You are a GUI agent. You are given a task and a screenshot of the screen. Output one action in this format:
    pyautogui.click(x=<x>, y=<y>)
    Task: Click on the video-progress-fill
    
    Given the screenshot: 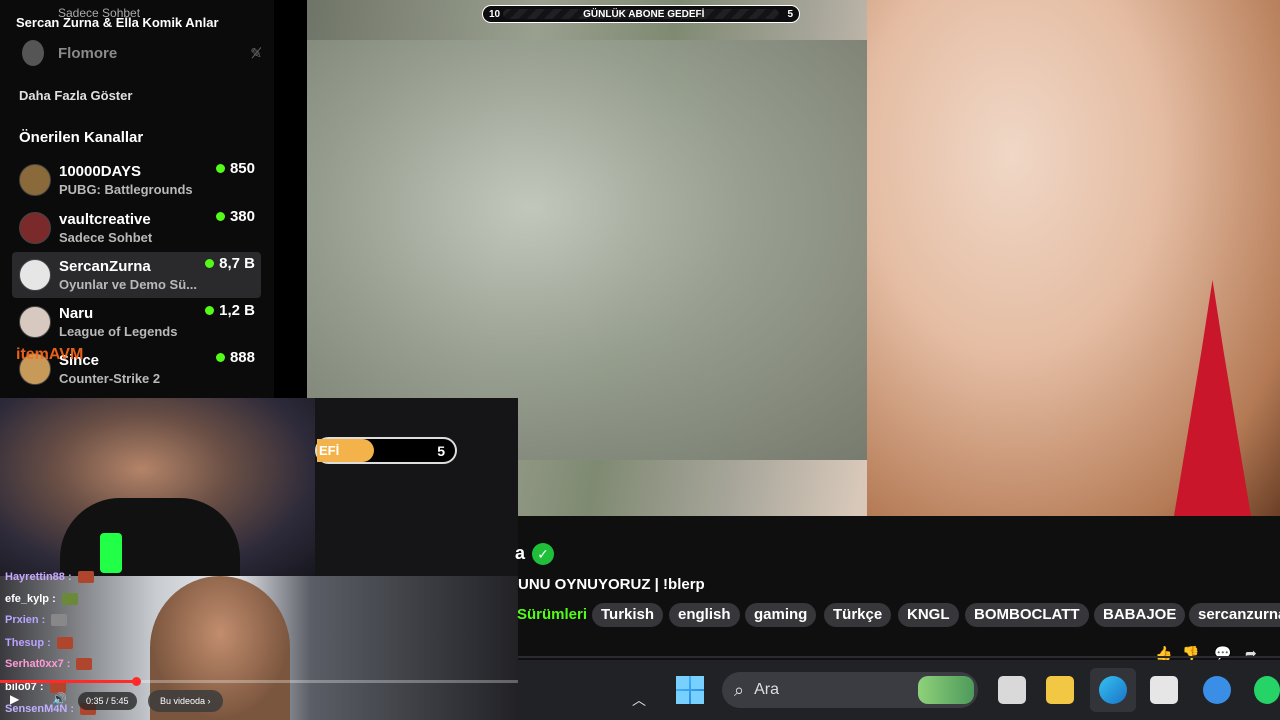 What is the action you would take?
    pyautogui.click(x=68, y=681)
    